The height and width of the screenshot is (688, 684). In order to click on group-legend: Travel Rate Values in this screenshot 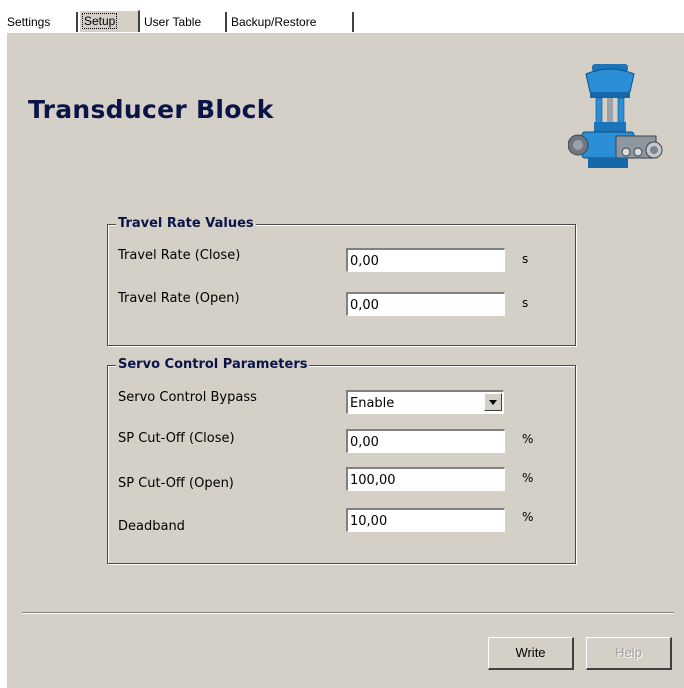, I will do `click(186, 223)`.